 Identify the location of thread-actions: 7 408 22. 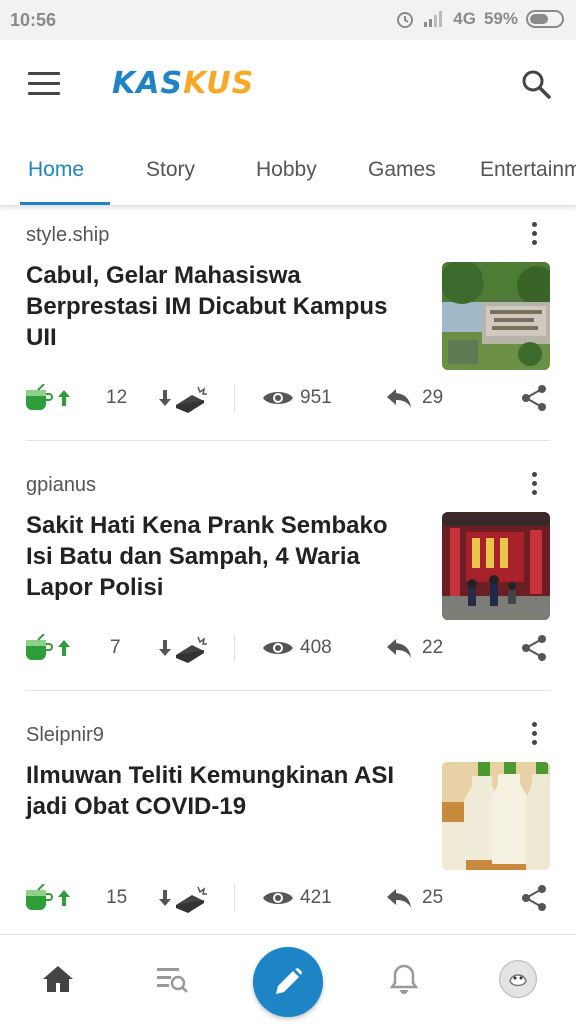
(288, 648).